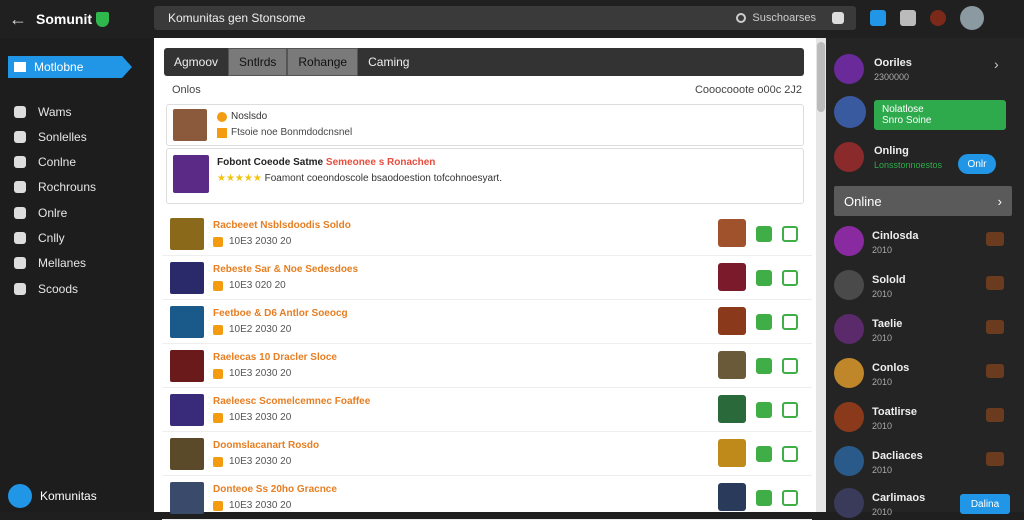 Image resolution: width=1024 pixels, height=520 pixels. Describe the element at coordinates (218, 285) in the screenshot. I see `row-badge-icon` at that location.